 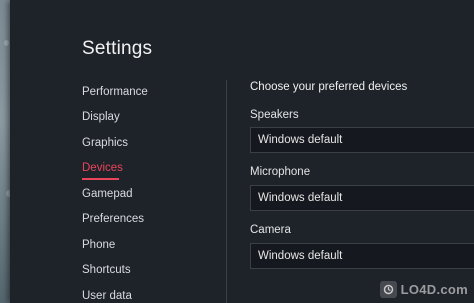 What do you see at coordinates (362, 198) in the screenshot?
I see `microphone-select: Windows default` at bounding box center [362, 198].